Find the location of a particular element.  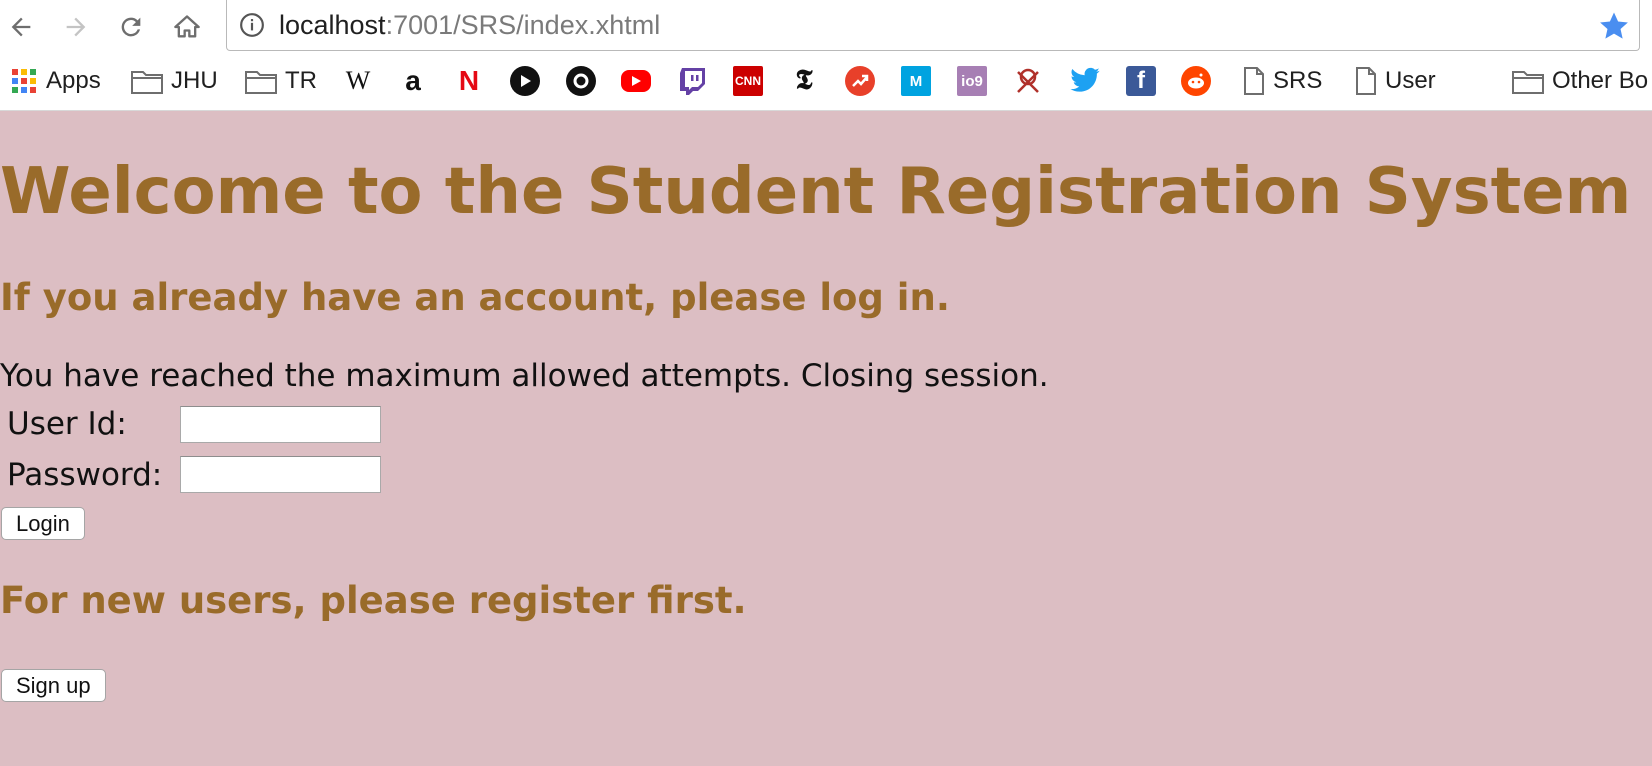

nytimes-icon: 𝕿 is located at coordinates (804, 80).